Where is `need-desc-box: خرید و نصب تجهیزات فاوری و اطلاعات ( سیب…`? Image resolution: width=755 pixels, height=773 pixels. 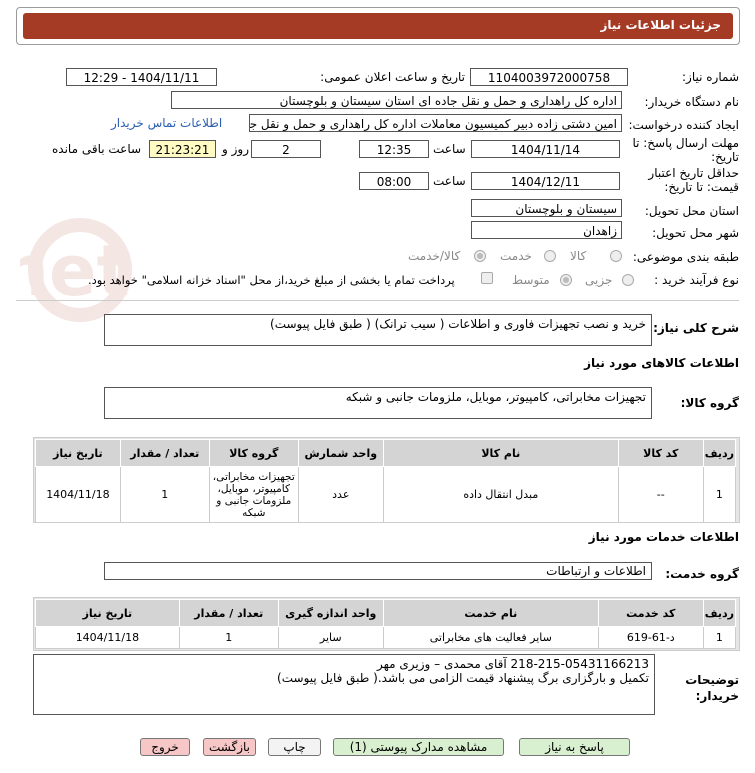
need-desc-box: خرید و نصب تجهیزات فاوری و اطلاعات ( سیب… is located at coordinates (378, 330).